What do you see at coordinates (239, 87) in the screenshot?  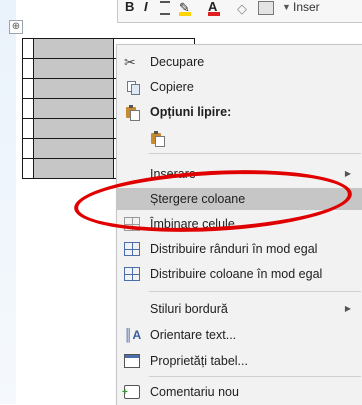 I see `menu-item-copy: Copiere` at bounding box center [239, 87].